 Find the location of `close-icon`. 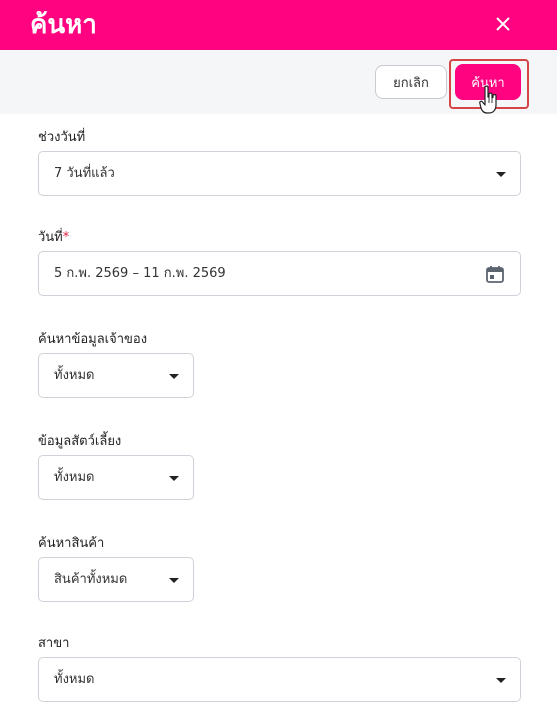

close-icon is located at coordinates (503, 24).